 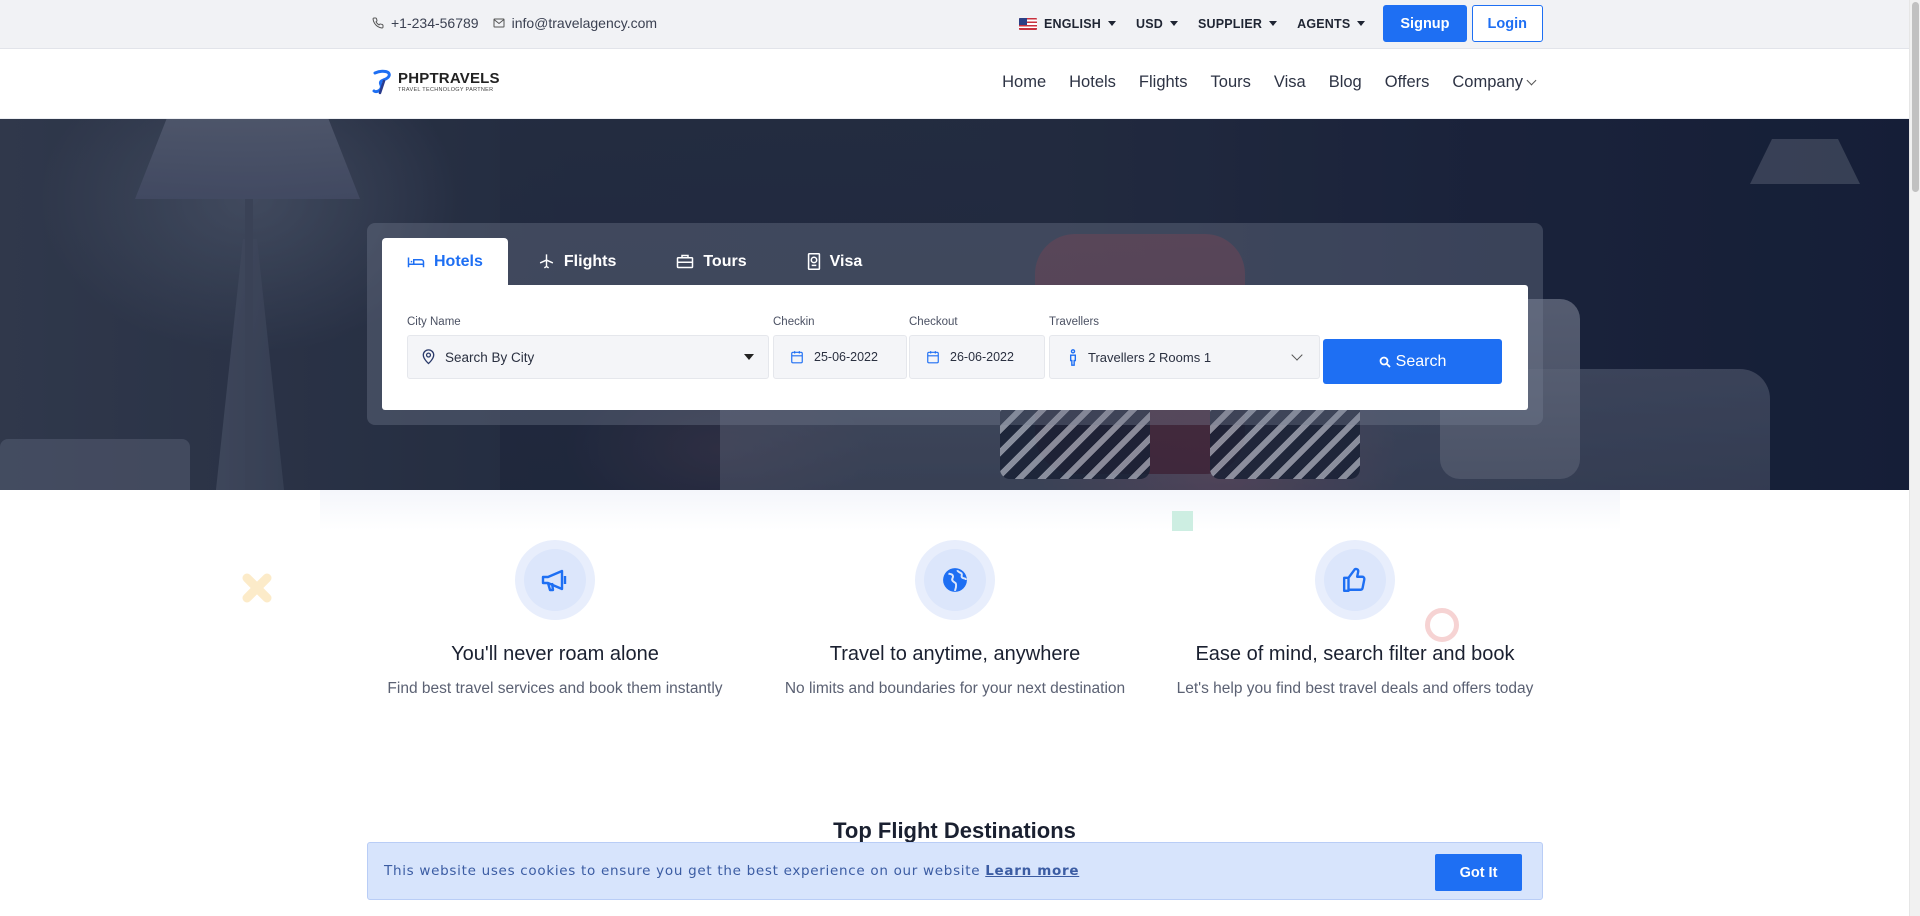 I want to click on agents-dropdown: AGENTS, so click(x=1331, y=23).